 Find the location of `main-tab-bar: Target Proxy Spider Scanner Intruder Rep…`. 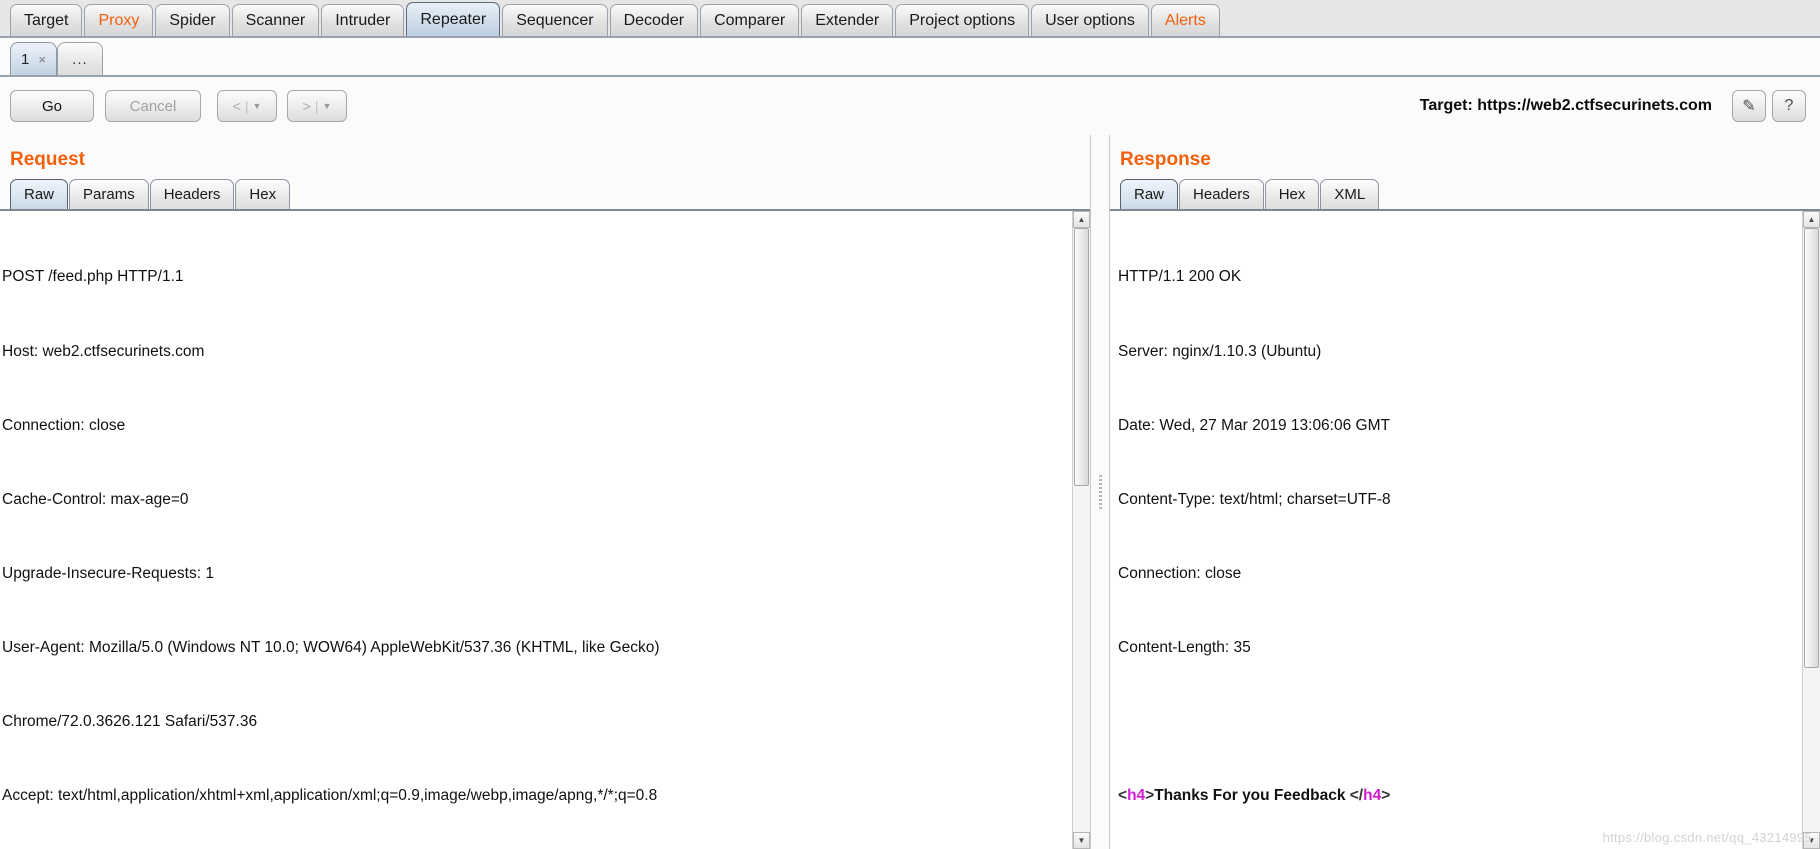

main-tab-bar: Target Proxy Spider Scanner Intruder Rep… is located at coordinates (910, 19).